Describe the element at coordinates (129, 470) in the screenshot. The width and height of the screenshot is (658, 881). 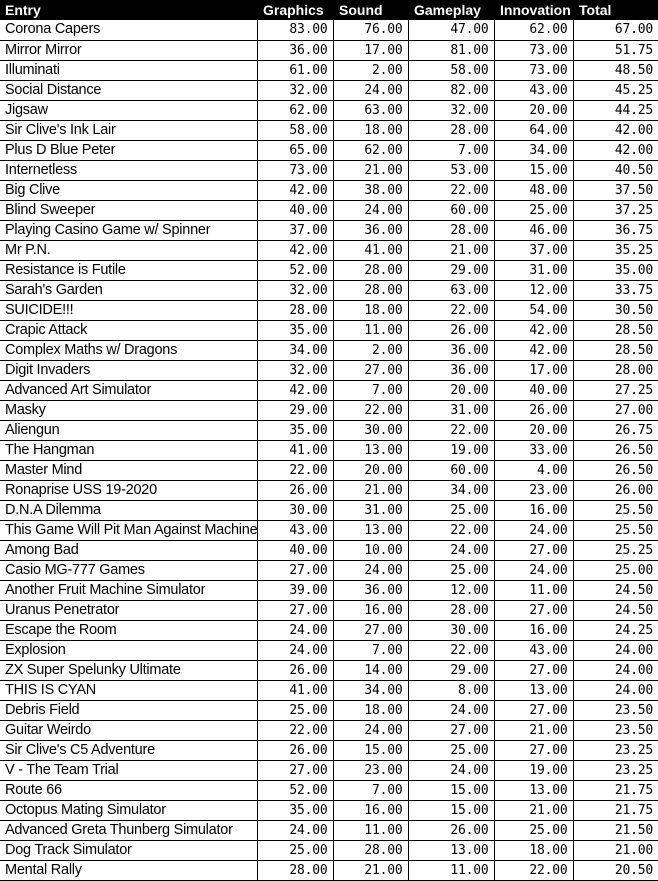
I see `cell-entry: Master Mind` at that location.